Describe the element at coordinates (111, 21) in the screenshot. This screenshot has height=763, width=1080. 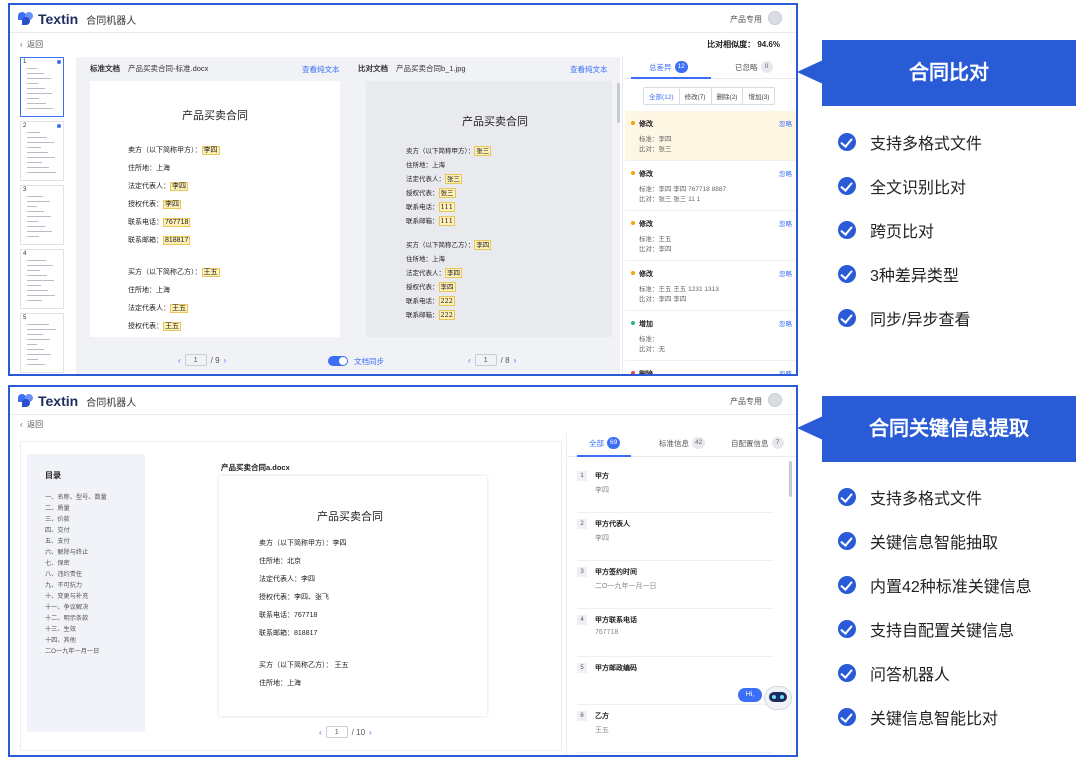
I see `app-name: 合同机器人` at that location.